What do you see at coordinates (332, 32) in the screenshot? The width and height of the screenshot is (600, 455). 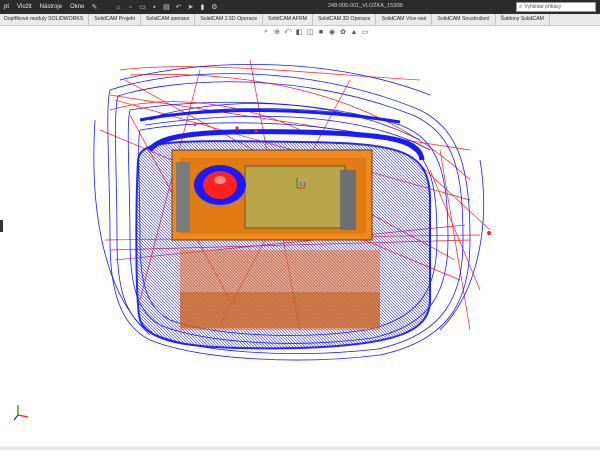 I see `hide-show-icon: ◉` at bounding box center [332, 32].